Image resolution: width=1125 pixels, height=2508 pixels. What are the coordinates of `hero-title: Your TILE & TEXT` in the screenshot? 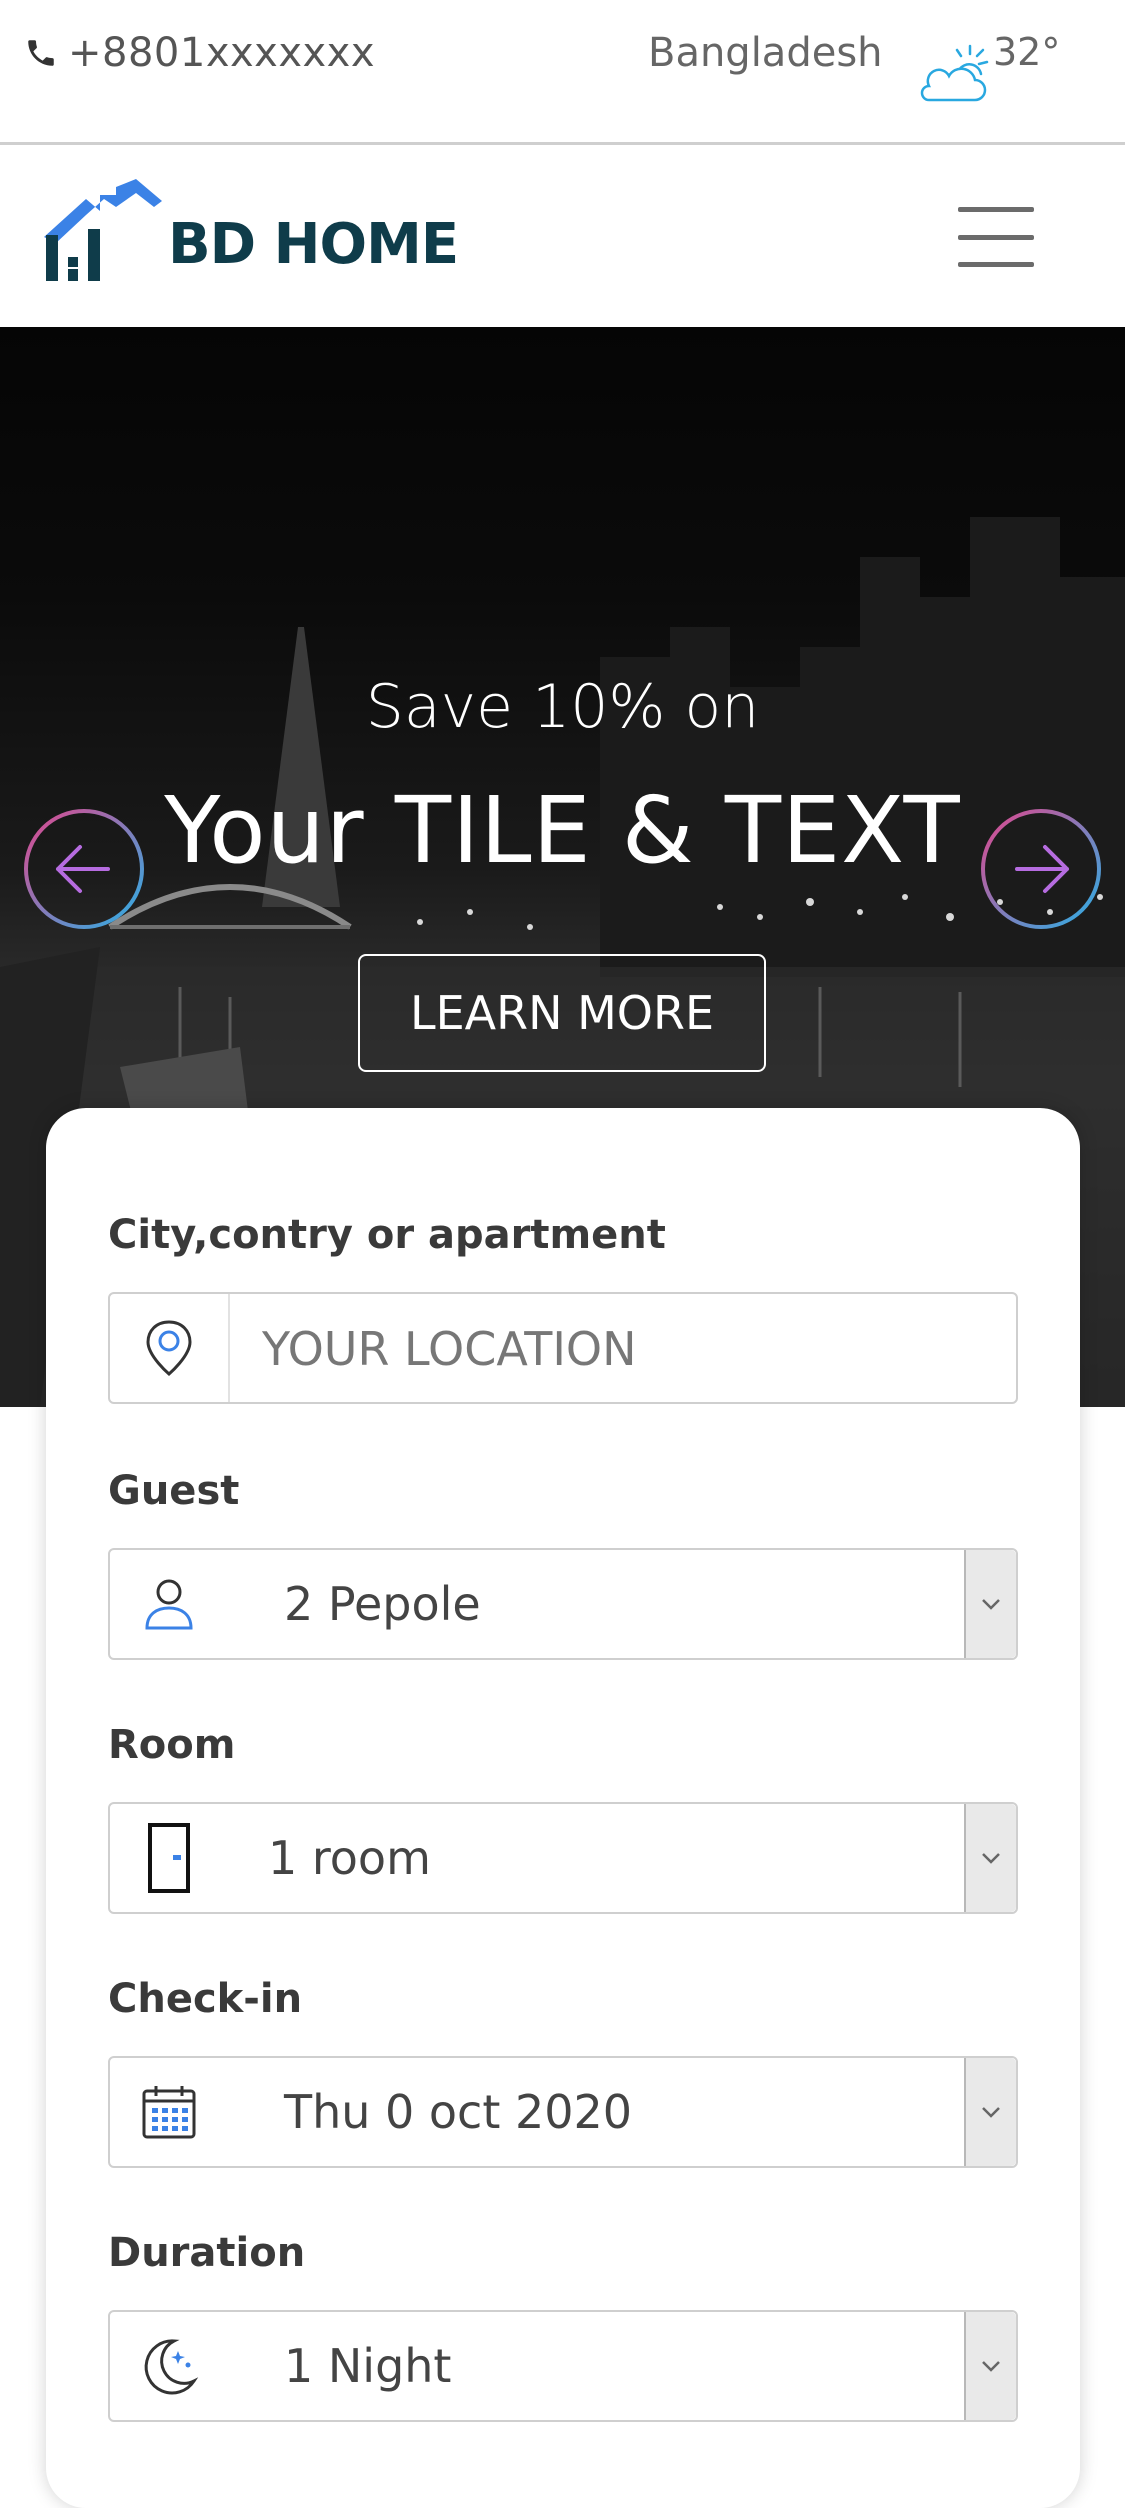 It's located at (562, 830).